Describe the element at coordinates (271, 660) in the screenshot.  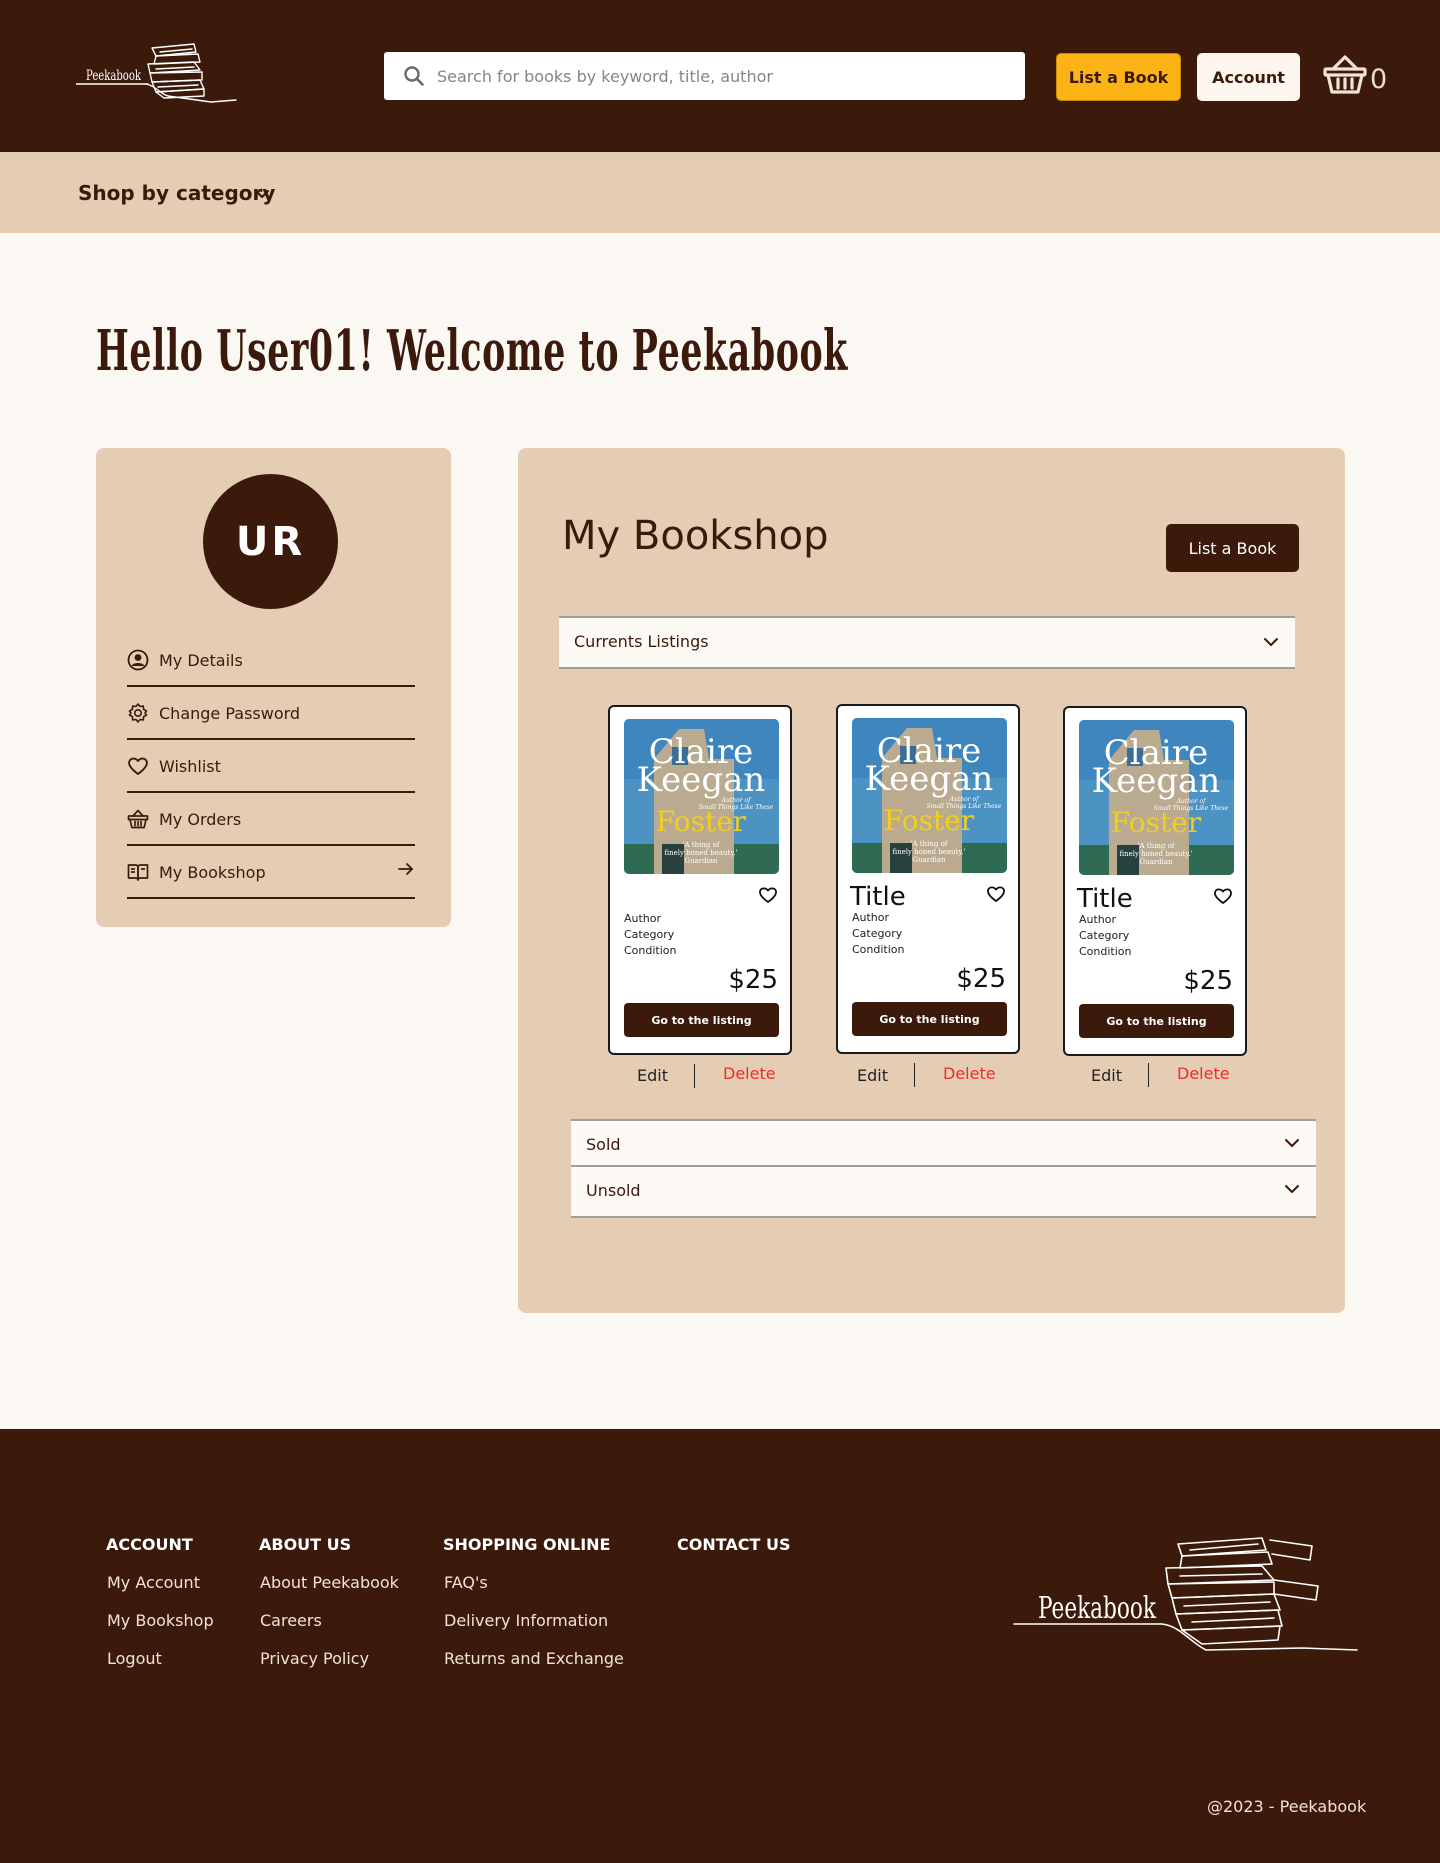
I see `sidebar-item-my-details: My Details` at that location.